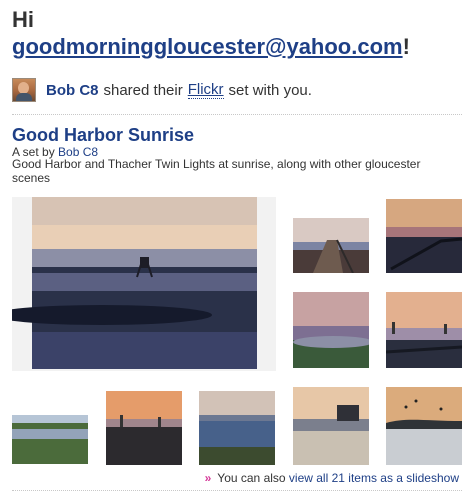 The image size is (471, 502). Describe the element at coordinates (237, 114) in the screenshot. I see `divider-top` at that location.